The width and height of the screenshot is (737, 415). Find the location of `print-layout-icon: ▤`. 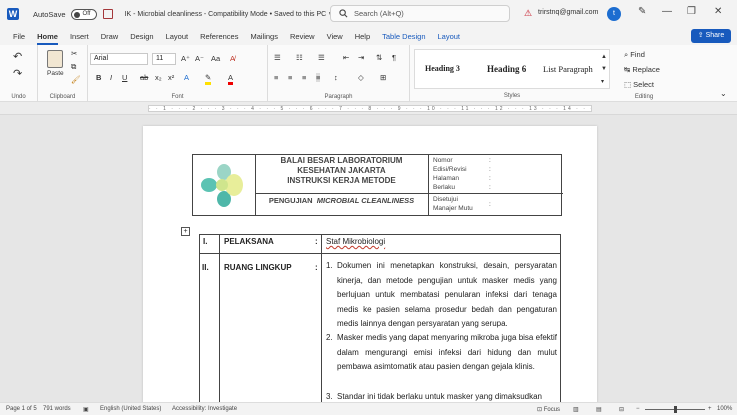

print-layout-icon: ▤ is located at coordinates (599, 409).